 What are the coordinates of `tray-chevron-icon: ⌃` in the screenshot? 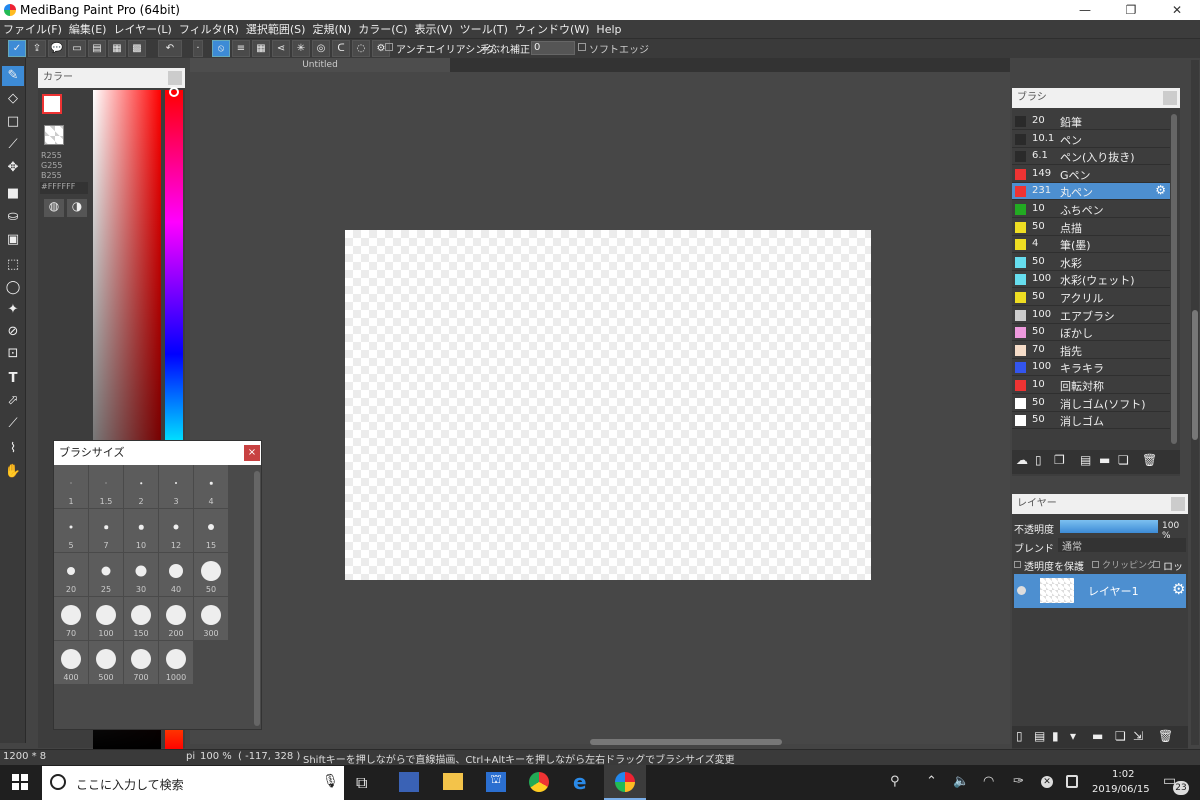 It's located at (931, 781).